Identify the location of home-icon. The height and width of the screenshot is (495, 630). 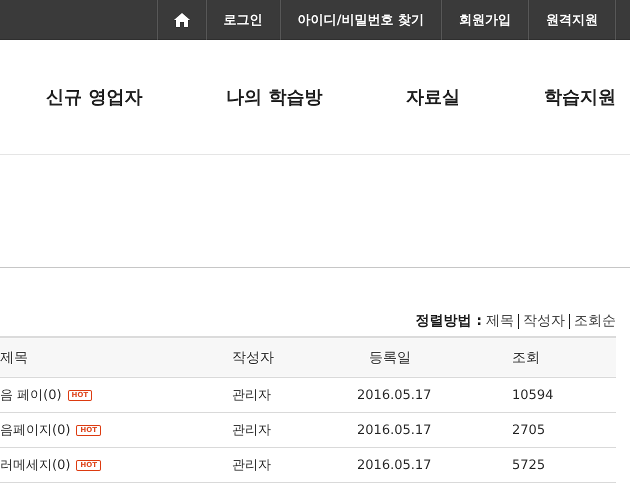
(182, 20).